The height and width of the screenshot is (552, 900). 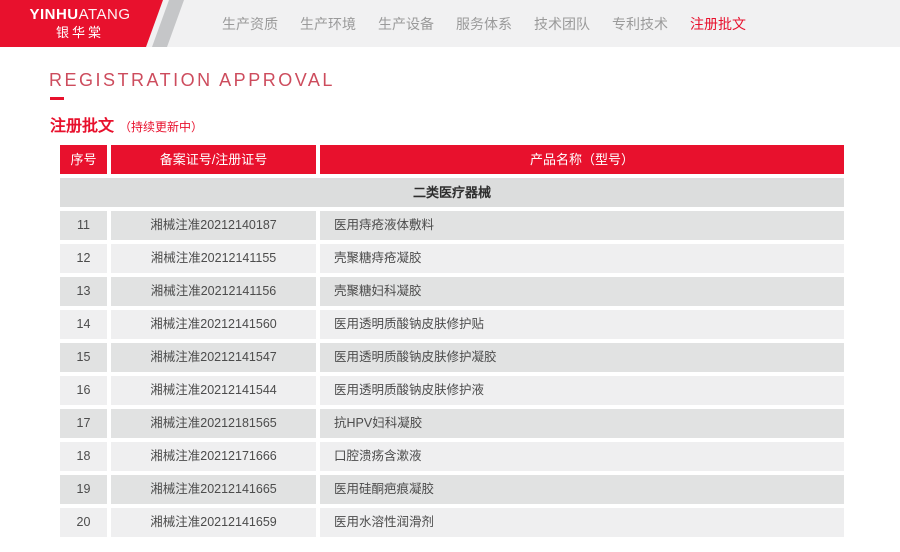 I want to click on row-index-cell: 11, so click(x=83, y=225).